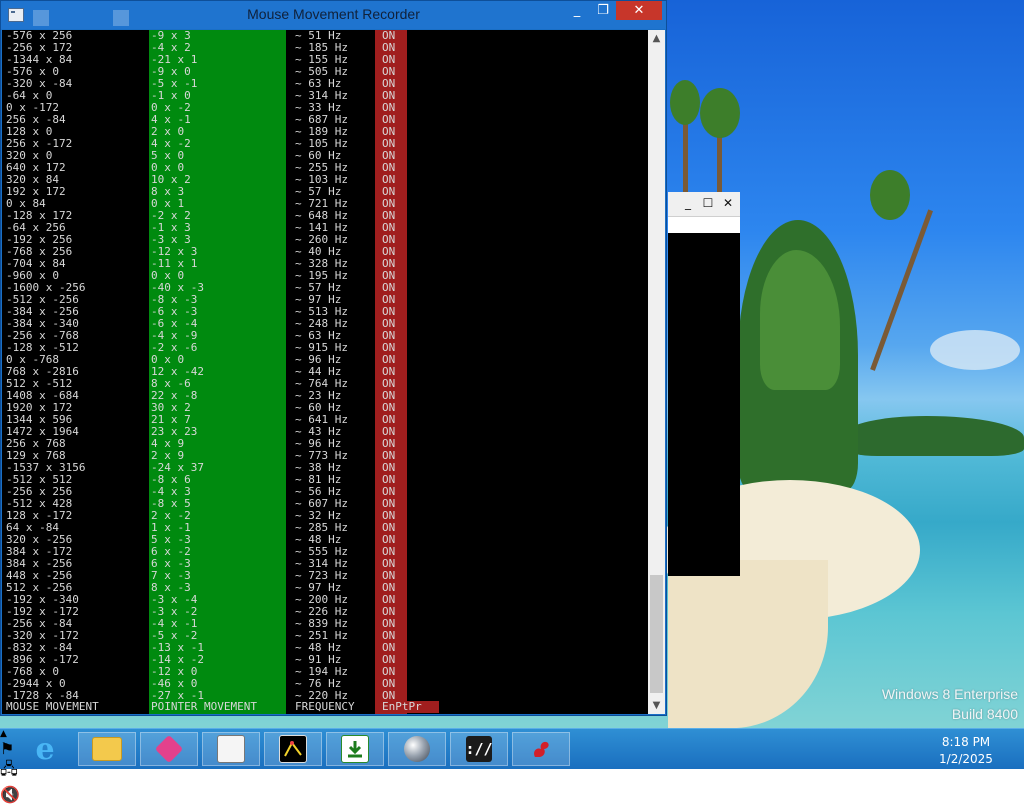 The width and height of the screenshot is (1024, 804). I want to click on close-icon: ✕, so click(728, 203).